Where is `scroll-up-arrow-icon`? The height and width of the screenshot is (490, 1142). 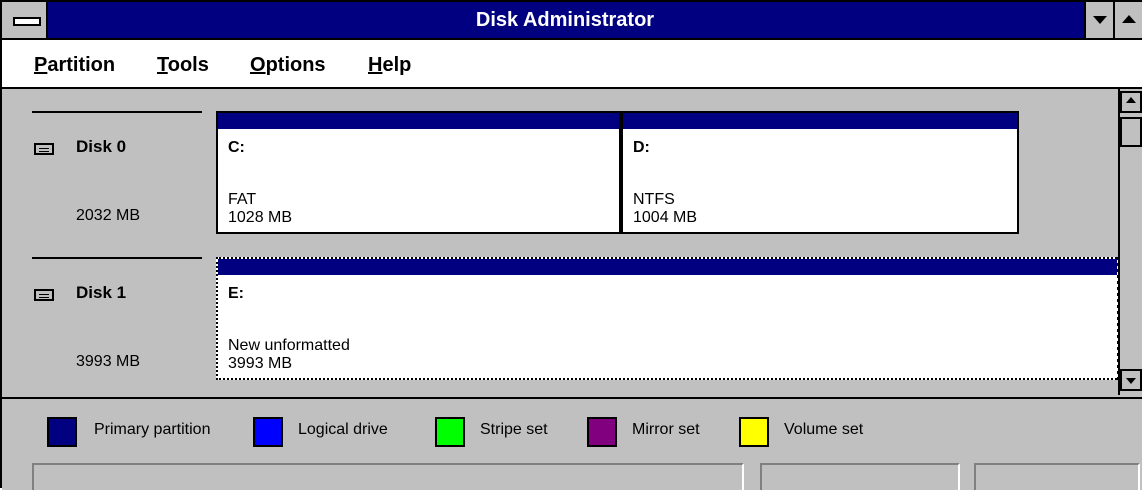
scroll-up-arrow-icon is located at coordinates (1131, 100).